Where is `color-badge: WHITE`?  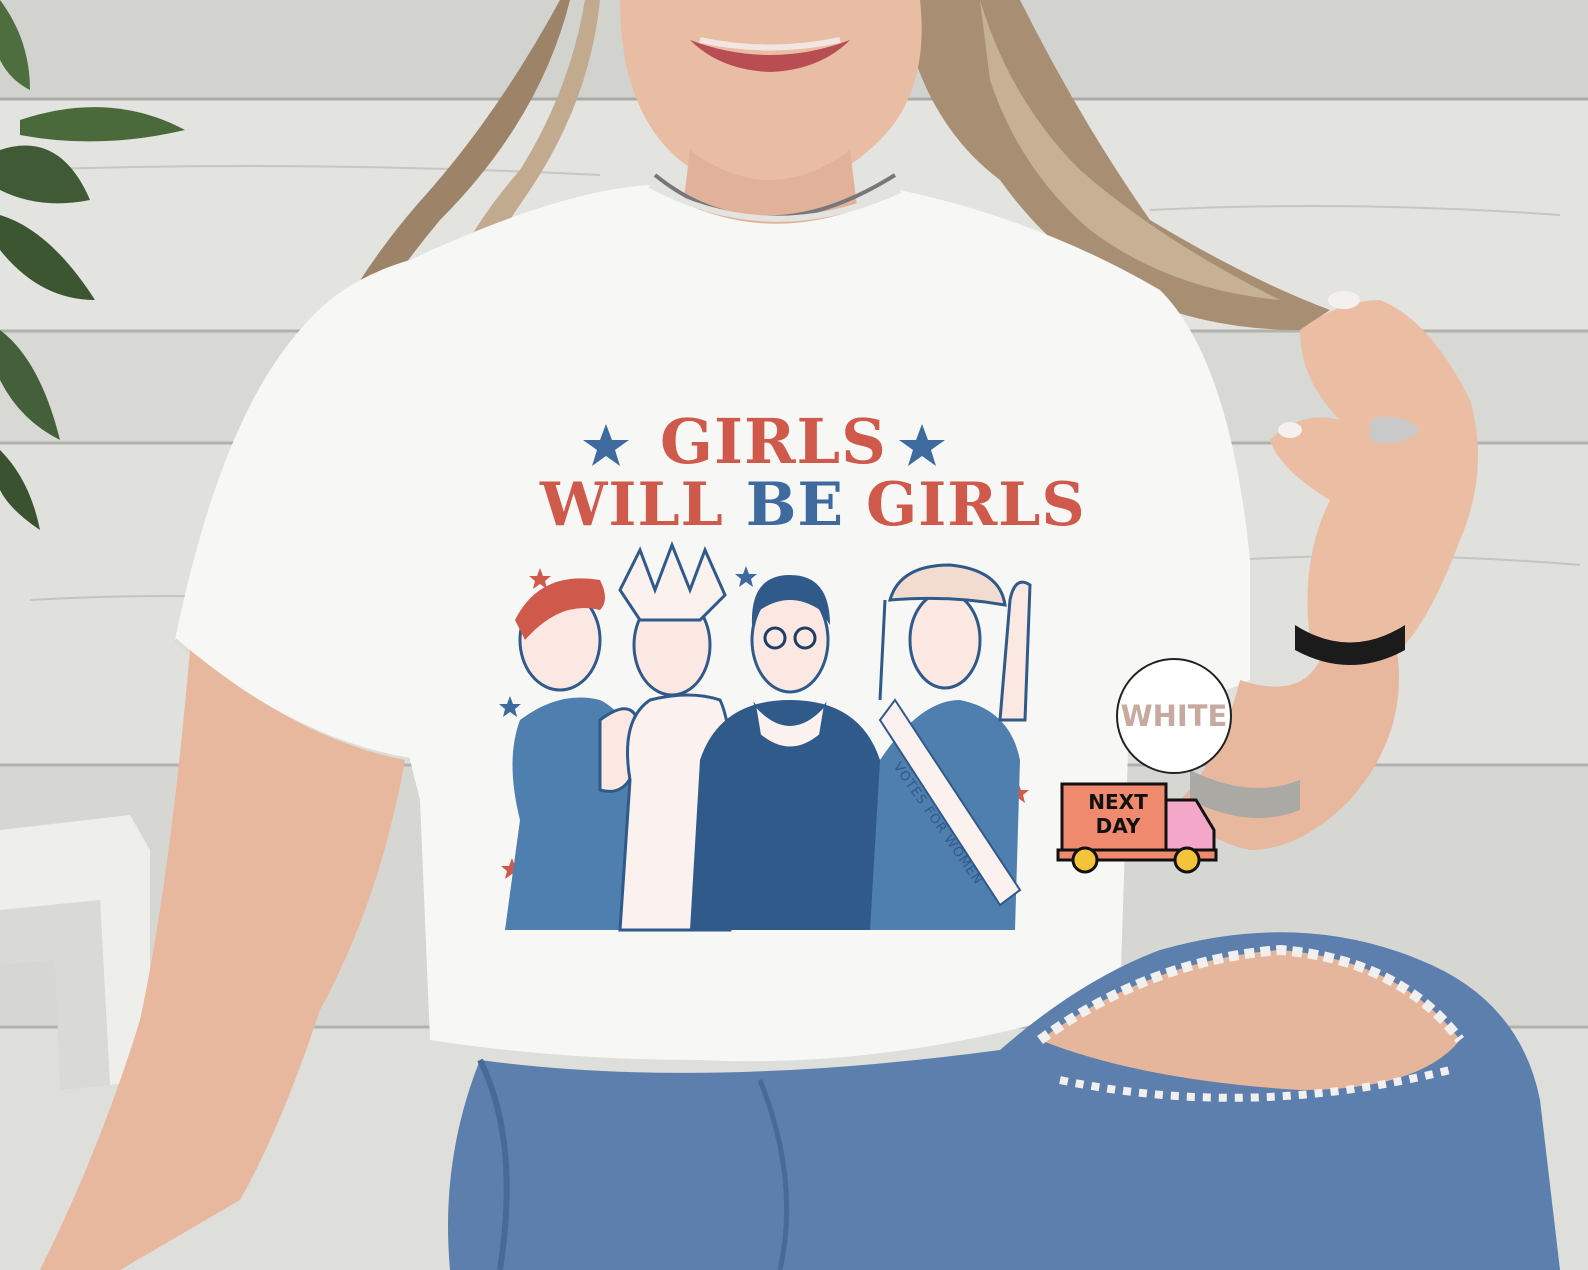
color-badge: WHITE is located at coordinates (1174, 716).